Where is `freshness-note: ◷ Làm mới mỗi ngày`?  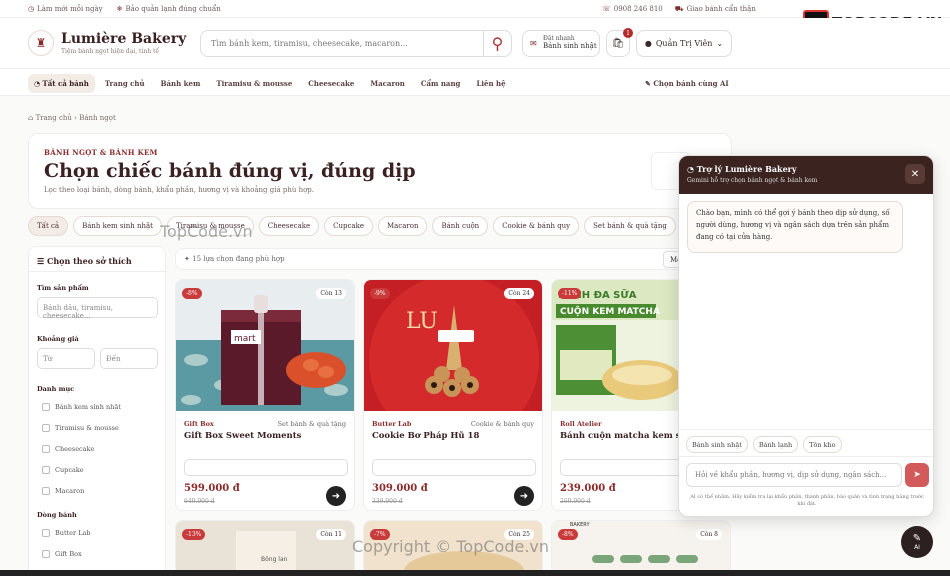 freshness-note: ◷ Làm mới mỗi ngày is located at coordinates (65, 9).